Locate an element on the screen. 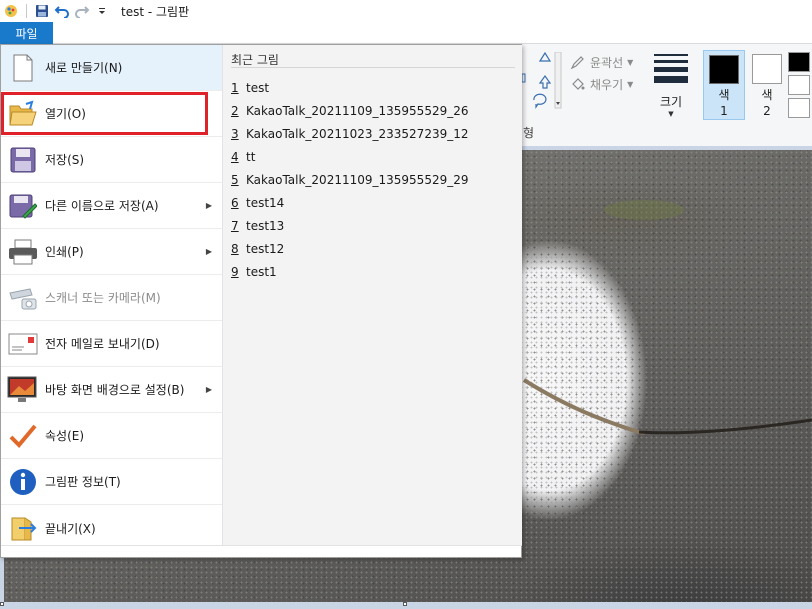 The height and width of the screenshot is (609, 812). menu-item-new: 새로 만들기(N) is located at coordinates (111, 68).